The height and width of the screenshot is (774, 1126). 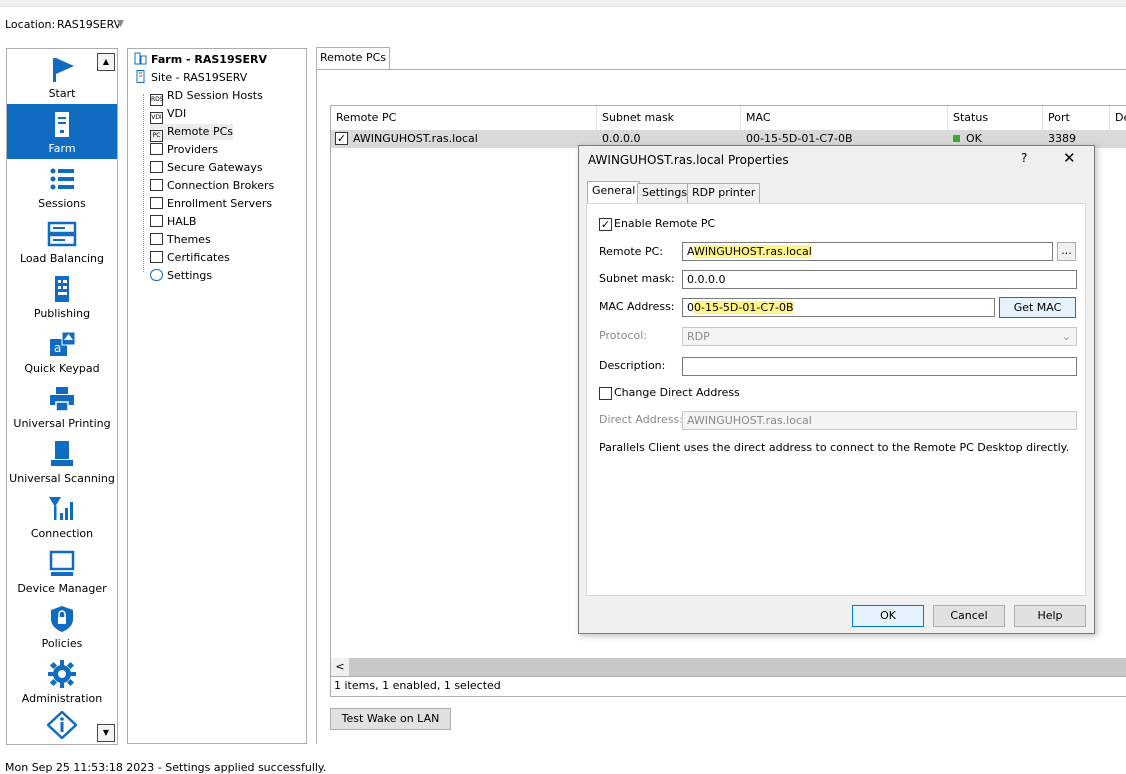 What do you see at coordinates (340, 667) in the screenshot?
I see `scroll-left-button: <` at bounding box center [340, 667].